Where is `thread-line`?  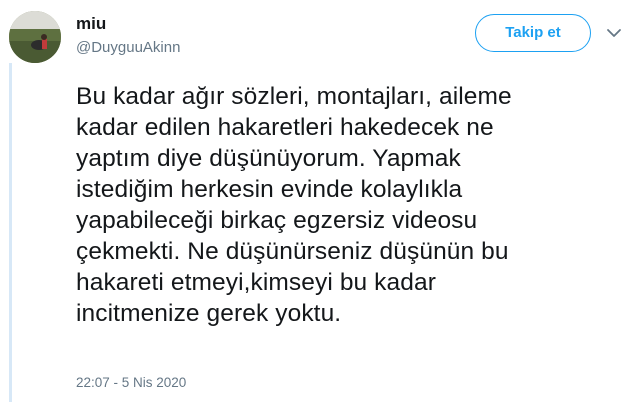
thread-line is located at coordinates (10, 232).